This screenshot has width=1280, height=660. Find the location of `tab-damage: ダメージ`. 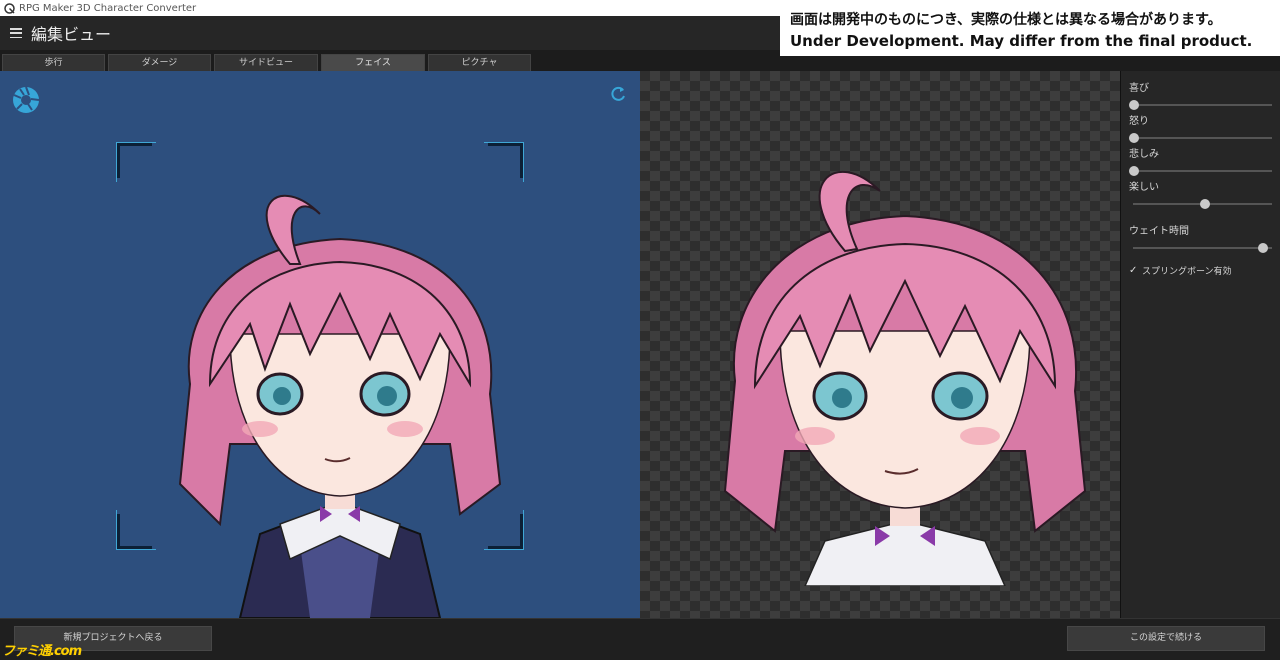

tab-damage: ダメージ is located at coordinates (159, 62).